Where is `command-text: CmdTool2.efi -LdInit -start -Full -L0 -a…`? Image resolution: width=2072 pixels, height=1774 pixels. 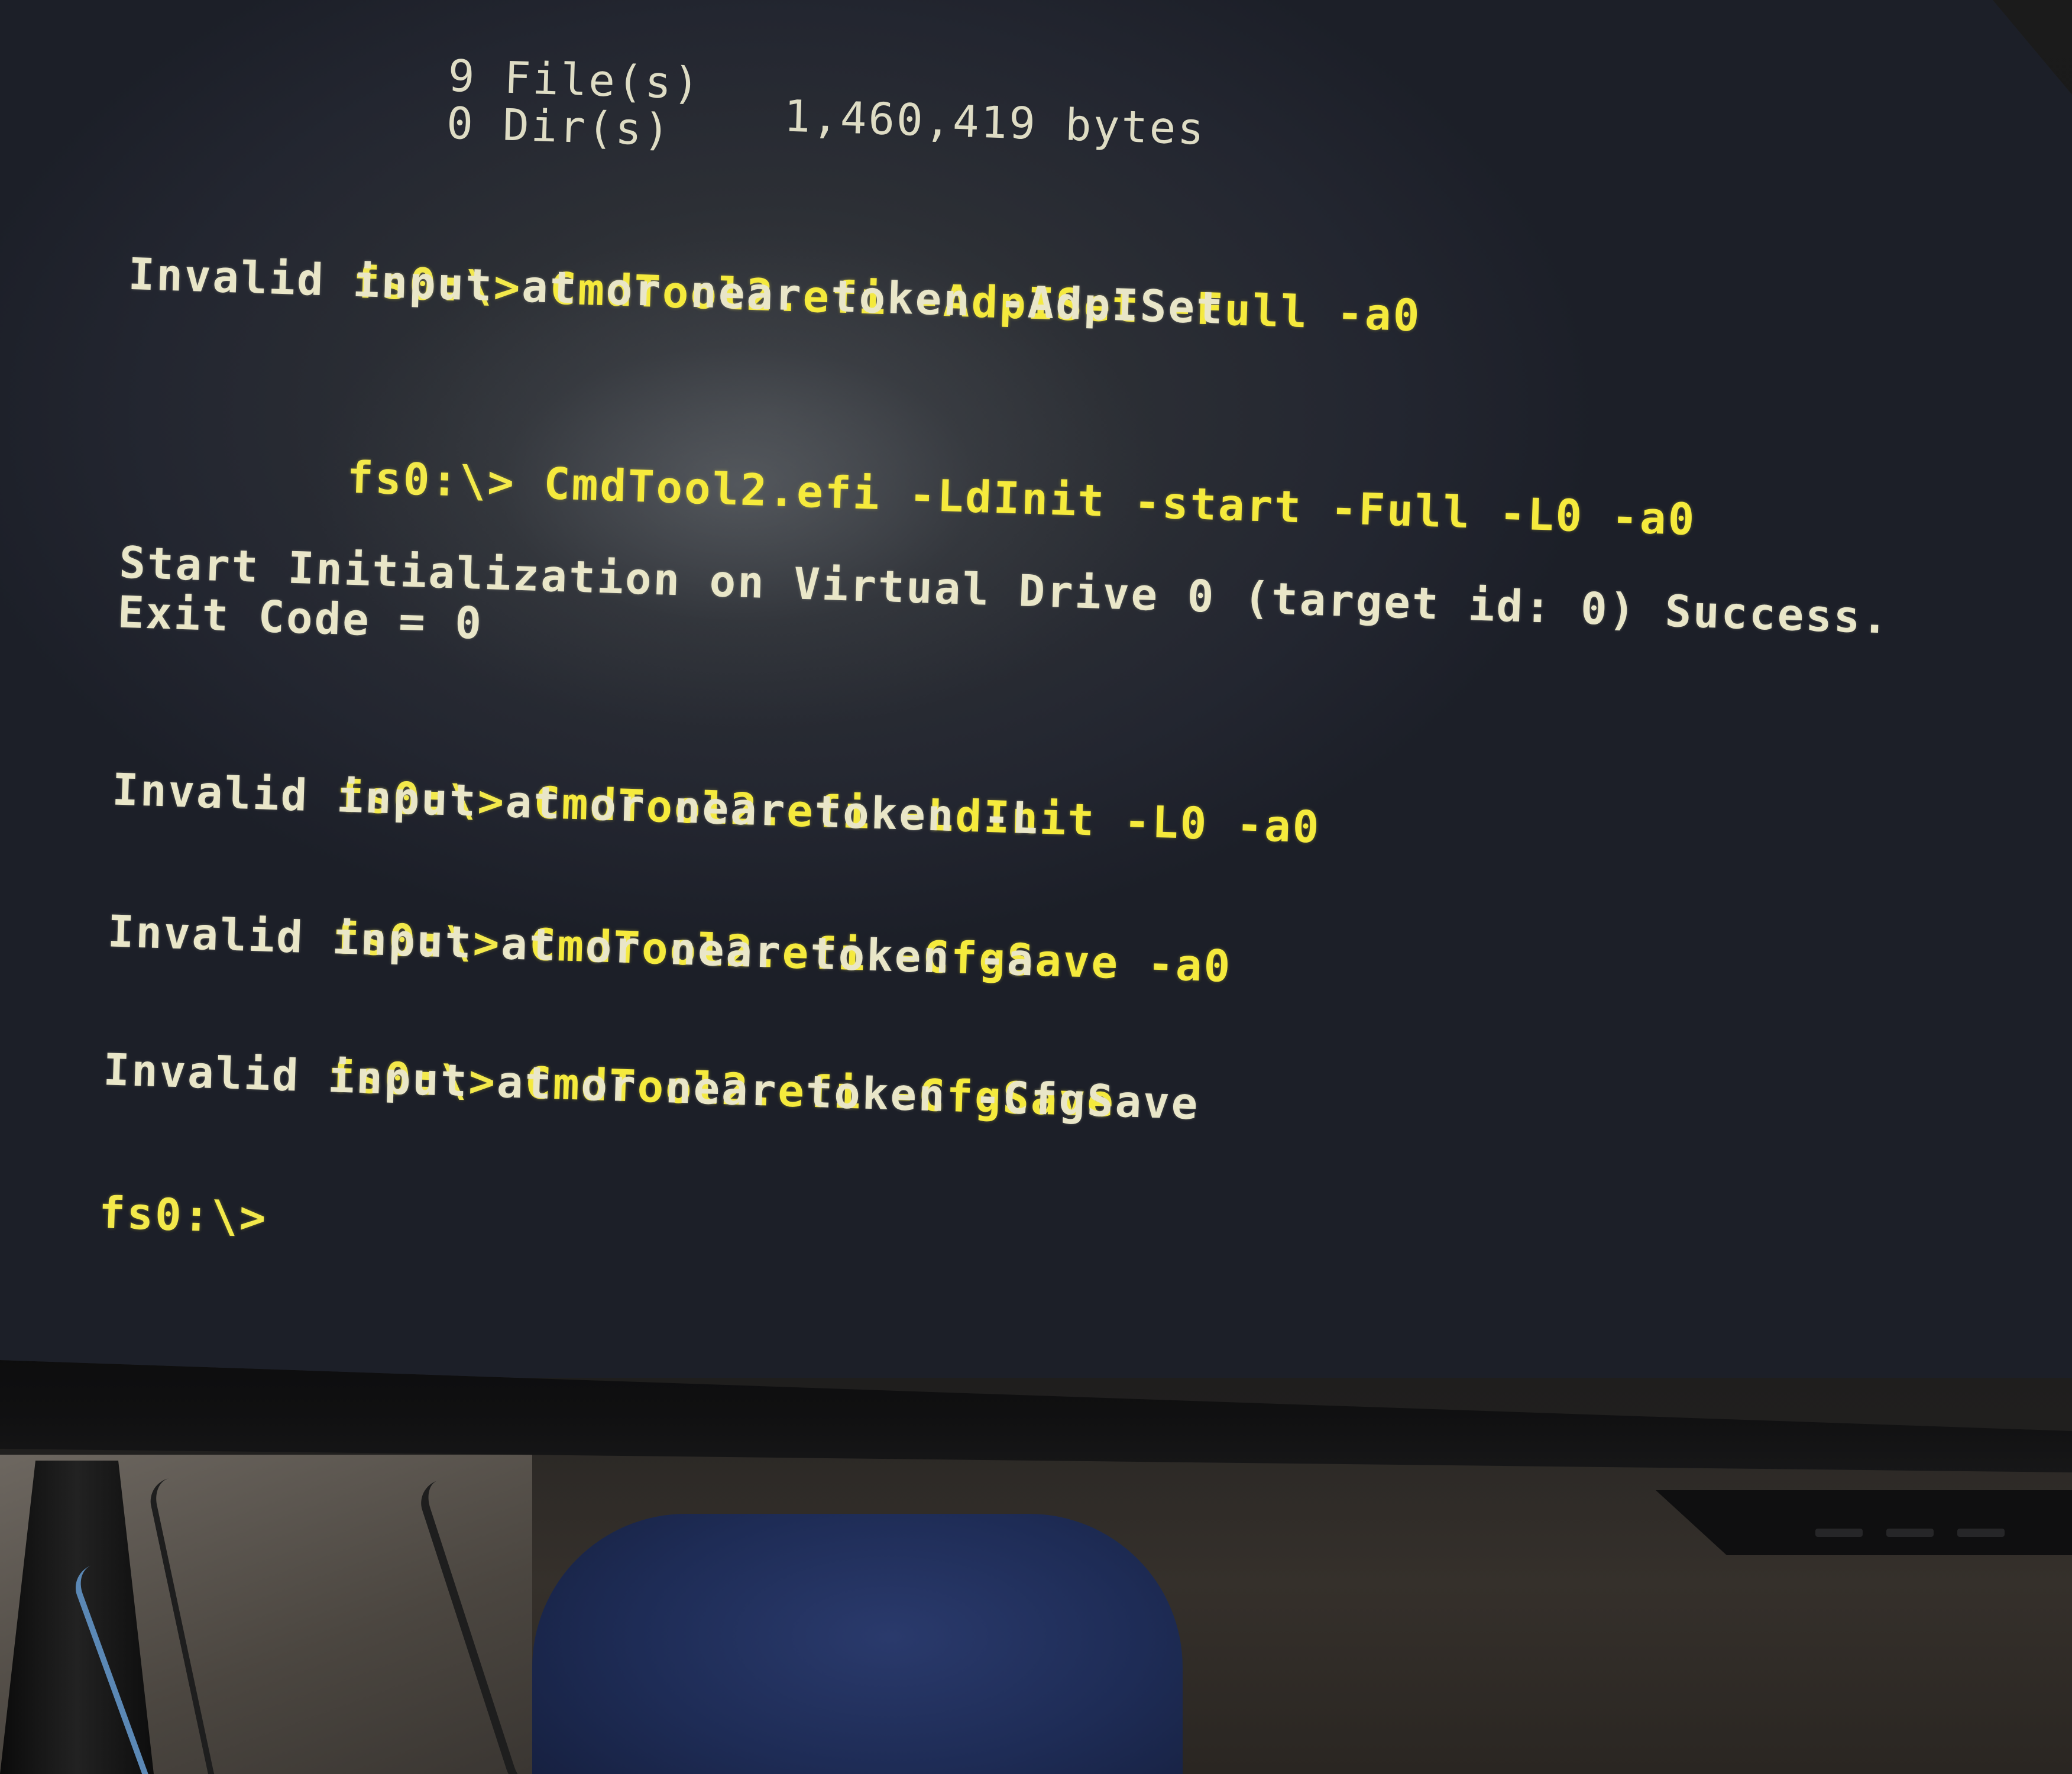
command-text: CmdTool2.efi -LdInit -start -Full -L0 -a… is located at coordinates (1120, 502).